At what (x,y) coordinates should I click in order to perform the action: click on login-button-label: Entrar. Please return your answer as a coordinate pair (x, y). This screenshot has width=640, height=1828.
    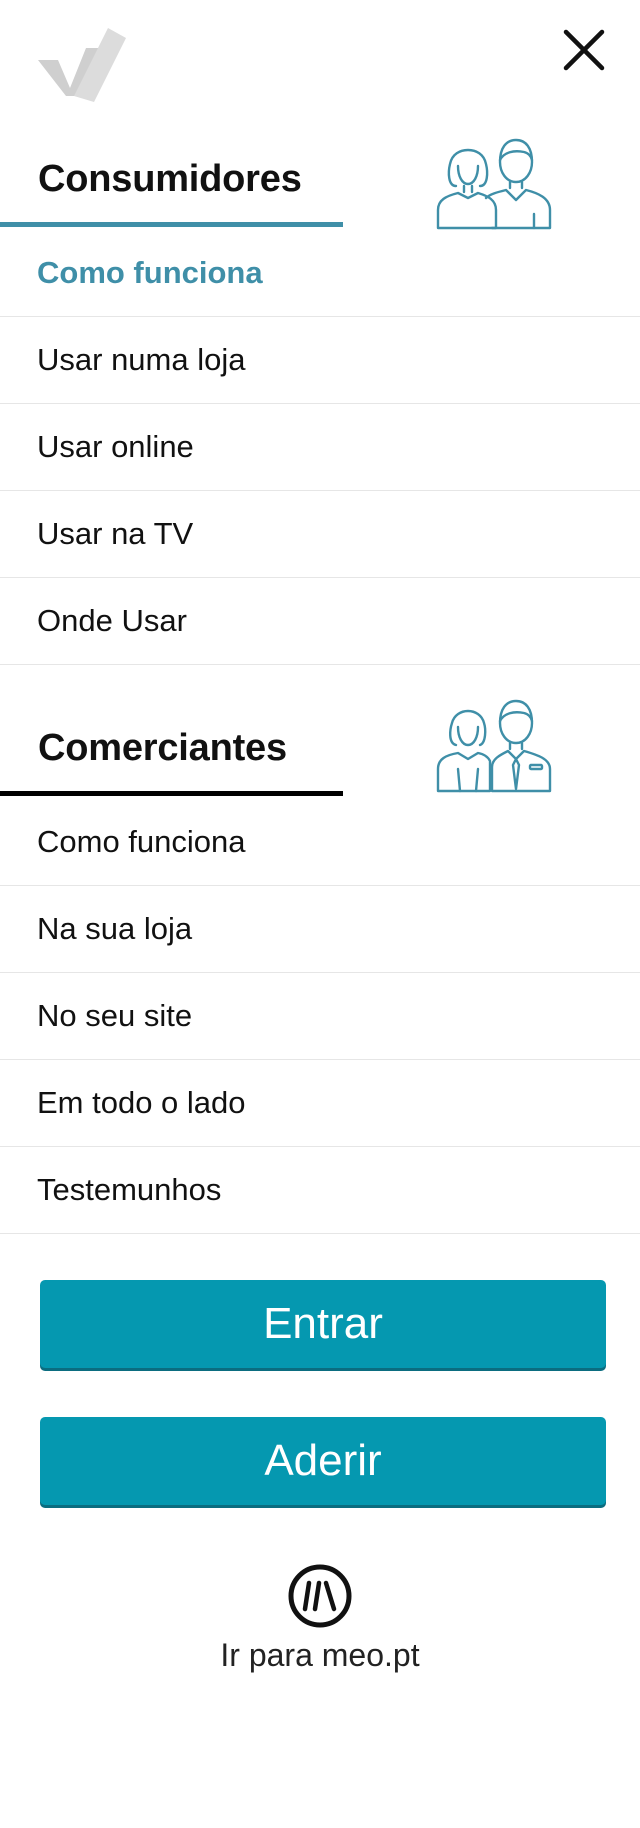
    Looking at the image, I should click on (323, 1323).